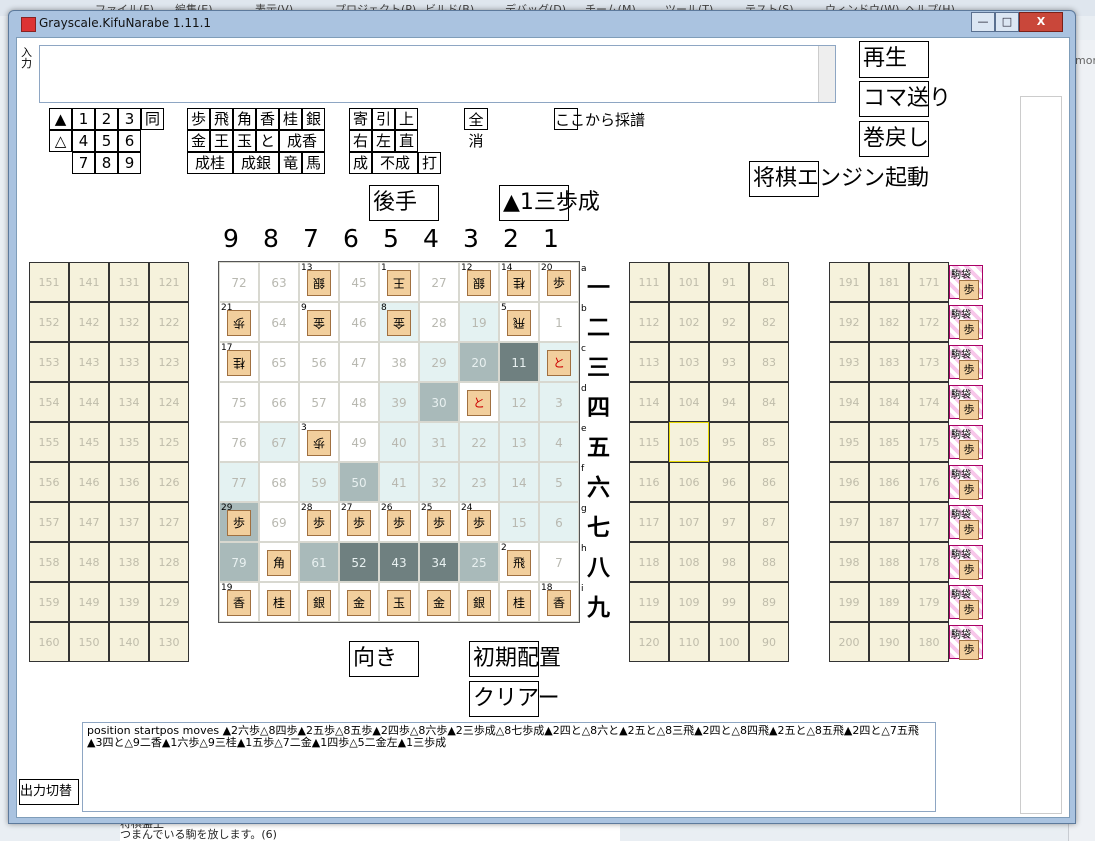  I want to click on modifier-key: 上, so click(406, 119).